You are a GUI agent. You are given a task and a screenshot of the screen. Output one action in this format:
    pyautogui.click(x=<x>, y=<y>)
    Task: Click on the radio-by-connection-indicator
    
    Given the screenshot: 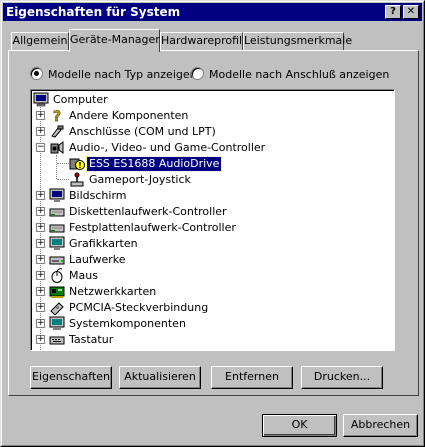 What is the action you would take?
    pyautogui.click(x=197, y=73)
    